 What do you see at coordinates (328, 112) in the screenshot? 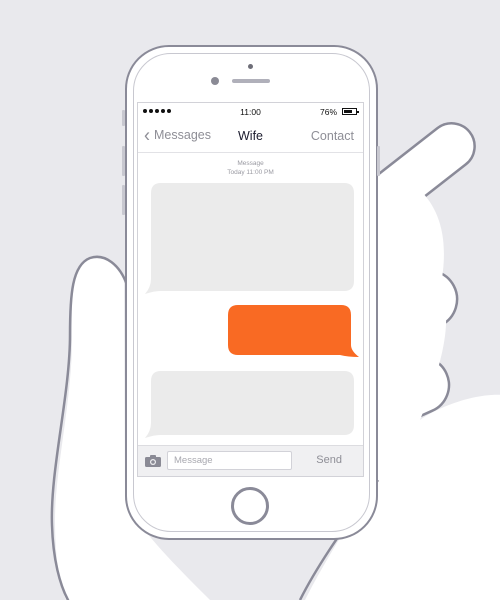
I see `battery-percent: 76%` at bounding box center [328, 112].